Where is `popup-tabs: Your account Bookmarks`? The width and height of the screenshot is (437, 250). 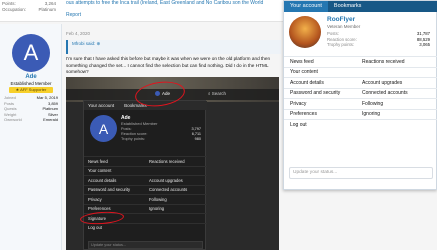 popup-tabs: Your account Bookmarks is located at coordinates (360, 6).